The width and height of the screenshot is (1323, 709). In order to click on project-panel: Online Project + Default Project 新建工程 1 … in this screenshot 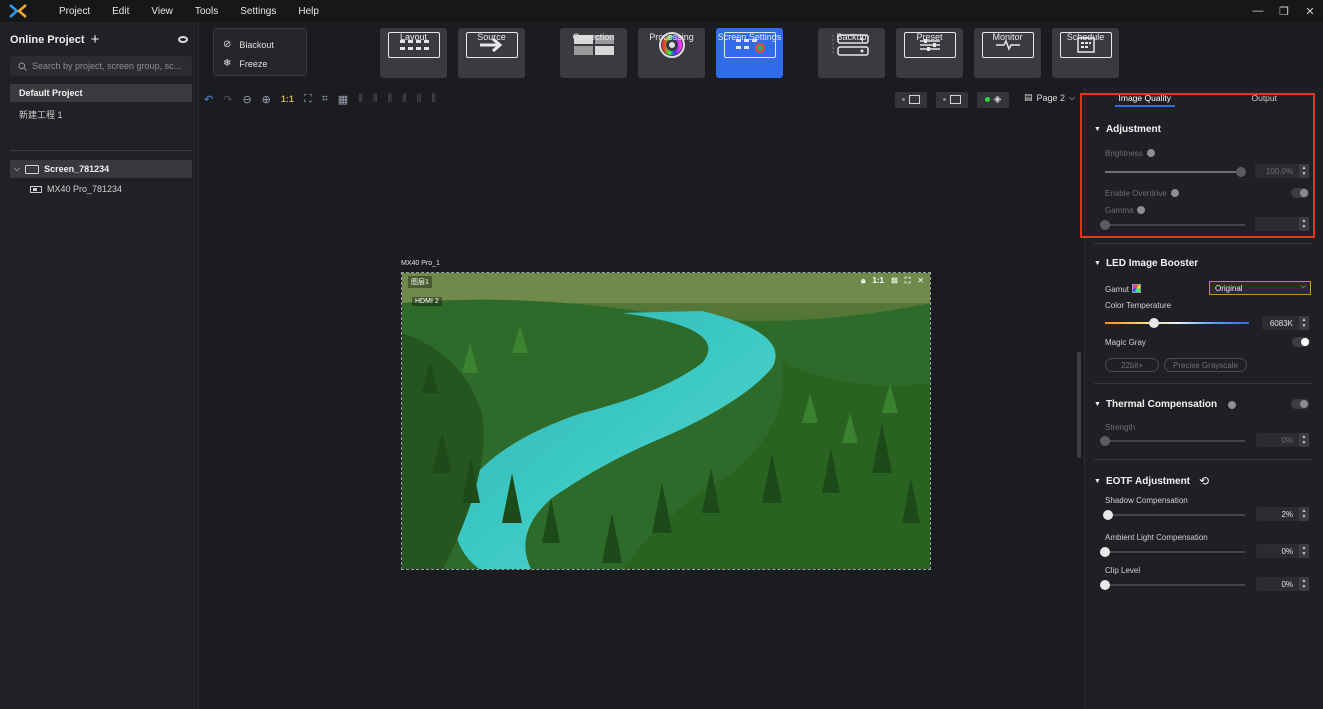, I will do `click(99, 365)`.